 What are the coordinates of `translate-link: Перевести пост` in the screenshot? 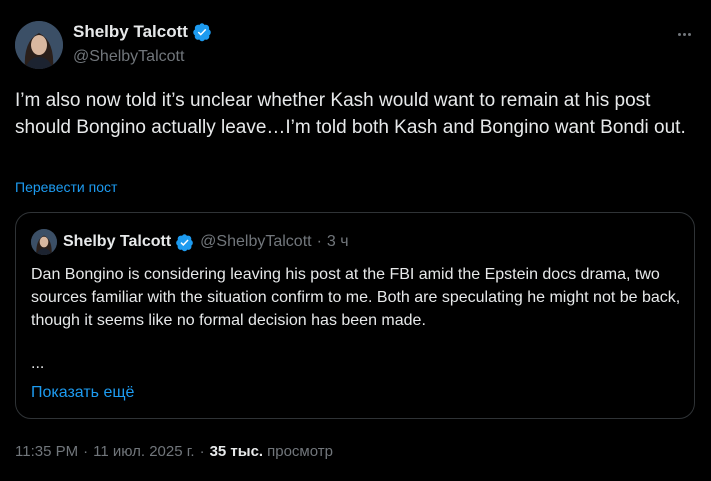 It's located at (66, 187).